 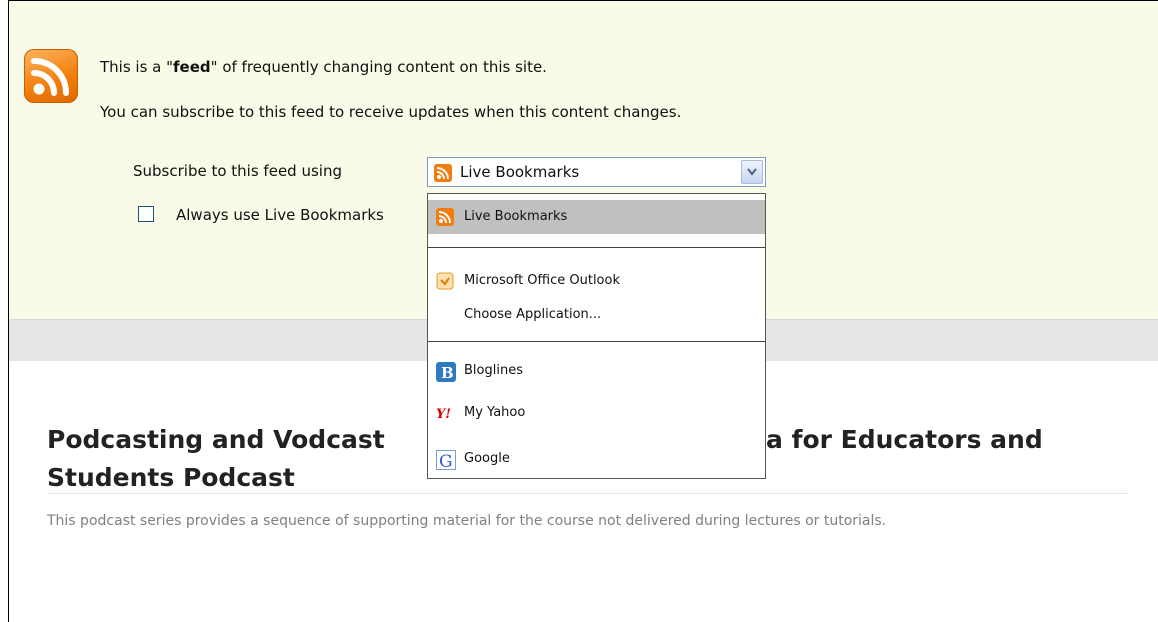 What do you see at coordinates (237, 171) in the screenshot?
I see `subscribe-label: Subscribe to this feed using` at bounding box center [237, 171].